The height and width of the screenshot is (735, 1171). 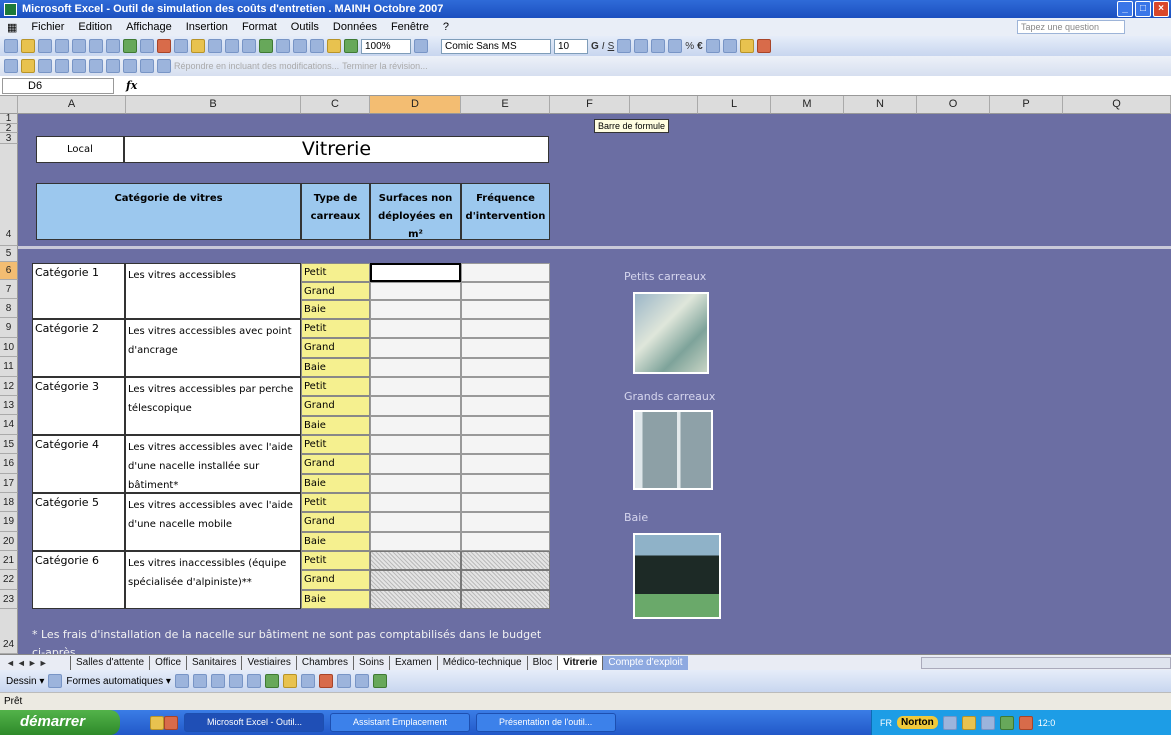 What do you see at coordinates (271, 681) in the screenshot?
I see `clipart-icon` at bounding box center [271, 681].